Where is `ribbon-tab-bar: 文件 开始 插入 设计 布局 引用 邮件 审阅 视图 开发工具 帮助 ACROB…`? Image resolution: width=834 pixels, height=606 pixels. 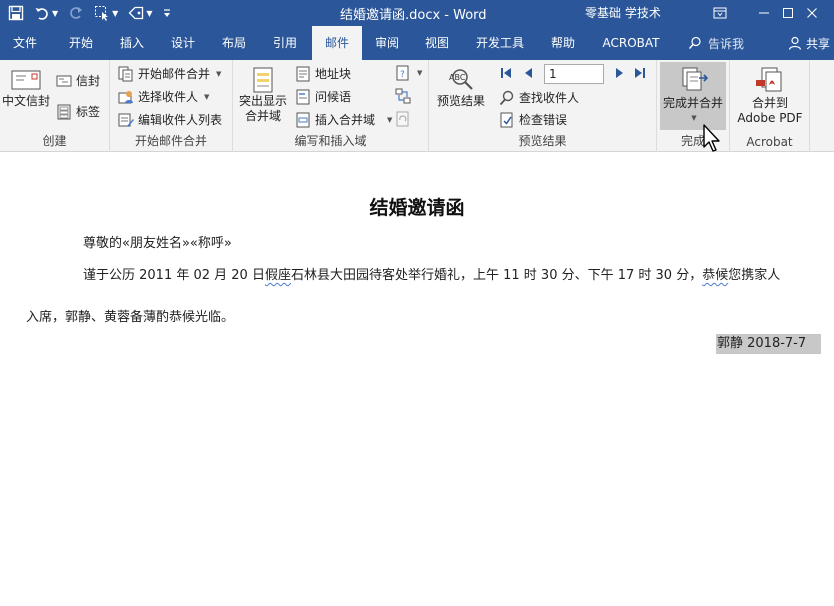 ribbon-tab-bar: 文件 开始 插入 设计 布局 引用 邮件 审阅 视图 开发工具 帮助 ACROB… is located at coordinates (417, 43).